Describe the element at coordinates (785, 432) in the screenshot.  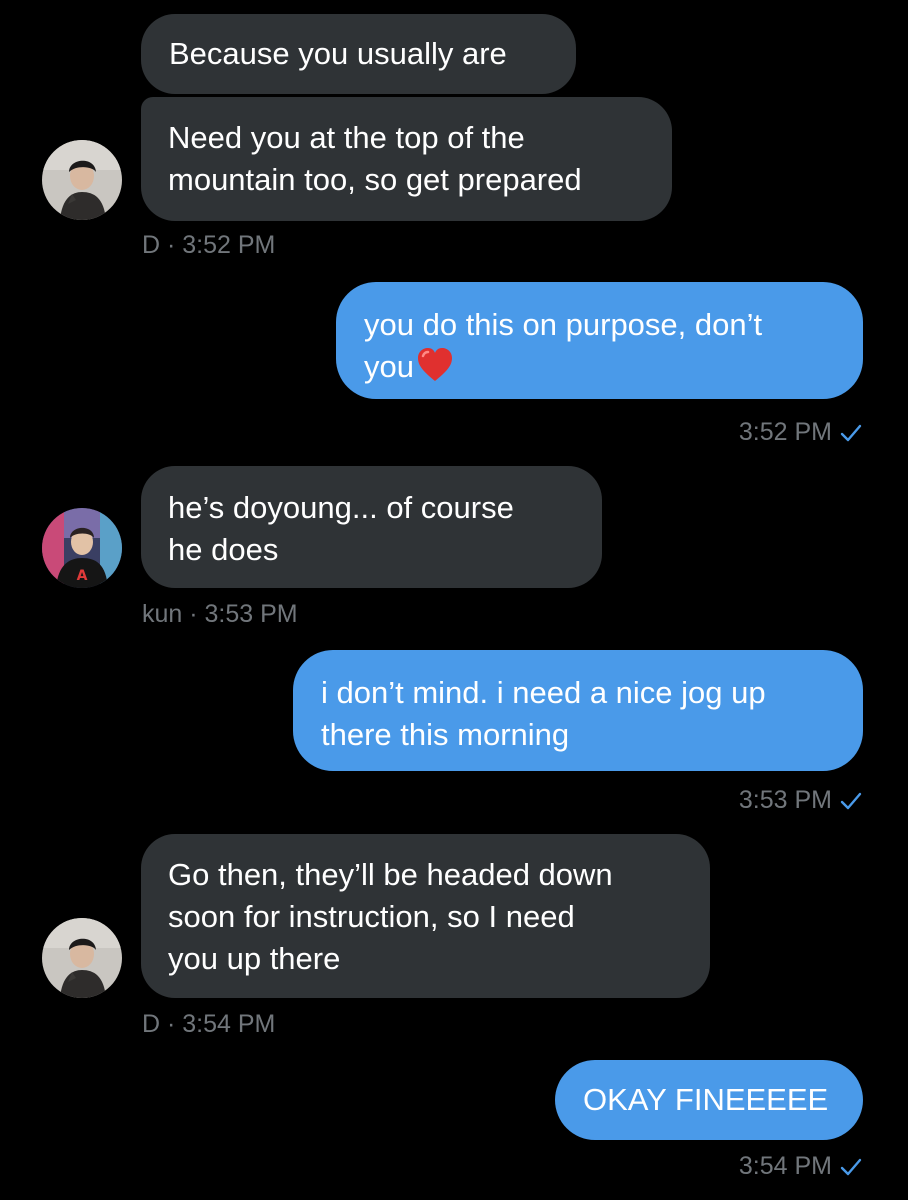
I see `timestamp: 3:52 PM` at that location.